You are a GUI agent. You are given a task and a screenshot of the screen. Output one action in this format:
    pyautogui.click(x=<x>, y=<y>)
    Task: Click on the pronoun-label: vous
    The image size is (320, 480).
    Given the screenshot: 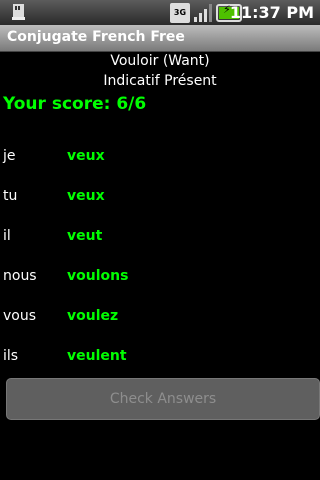 What is the action you would take?
    pyautogui.click(x=20, y=316)
    